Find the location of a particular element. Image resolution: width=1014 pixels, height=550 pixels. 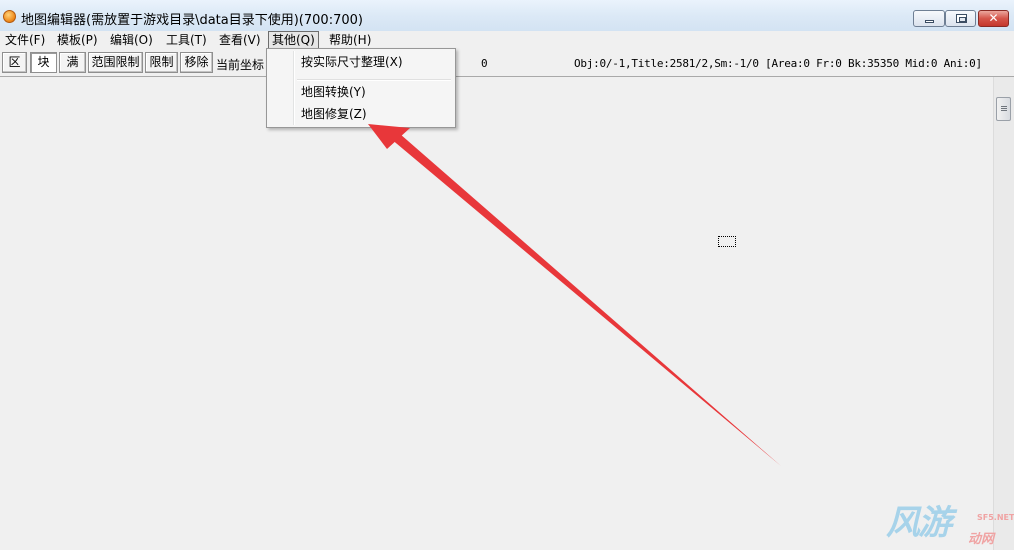

close-icon: ✕ is located at coordinates (993, 18).